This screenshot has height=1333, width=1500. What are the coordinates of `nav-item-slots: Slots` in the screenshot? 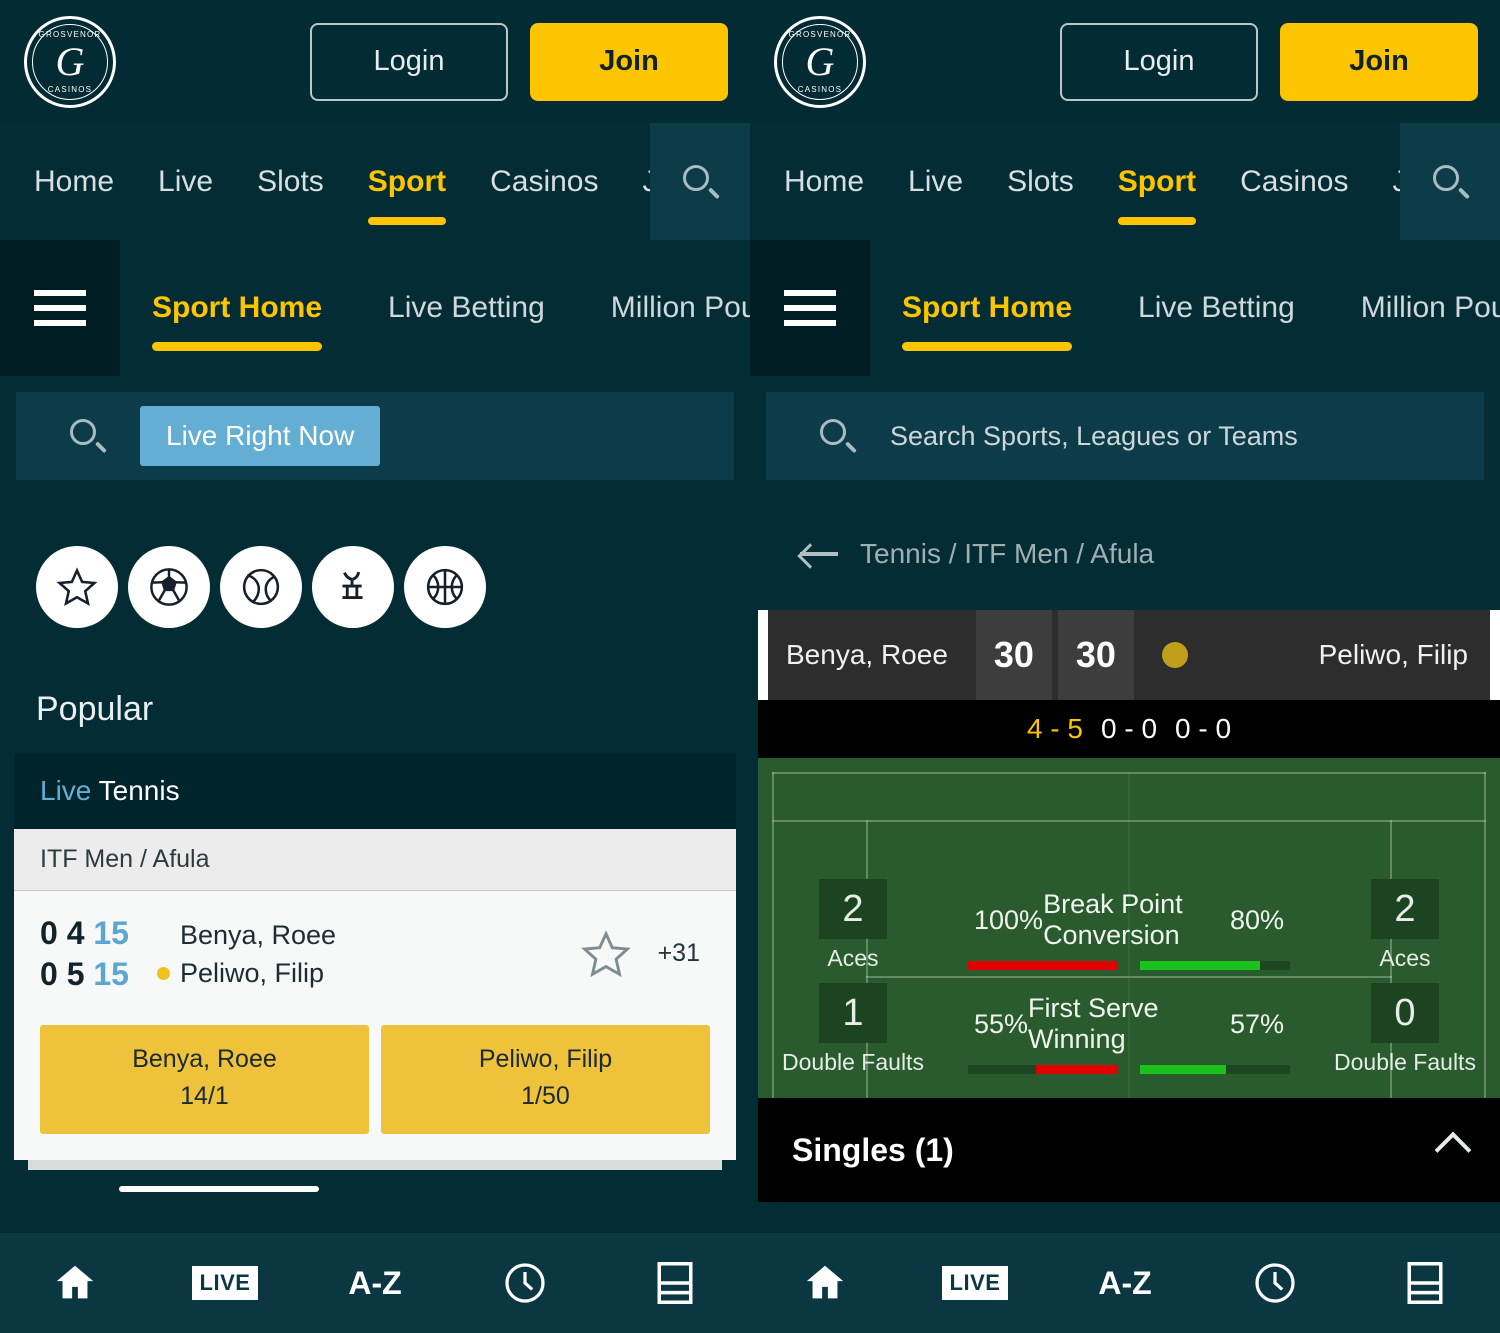 It's located at (290, 182).